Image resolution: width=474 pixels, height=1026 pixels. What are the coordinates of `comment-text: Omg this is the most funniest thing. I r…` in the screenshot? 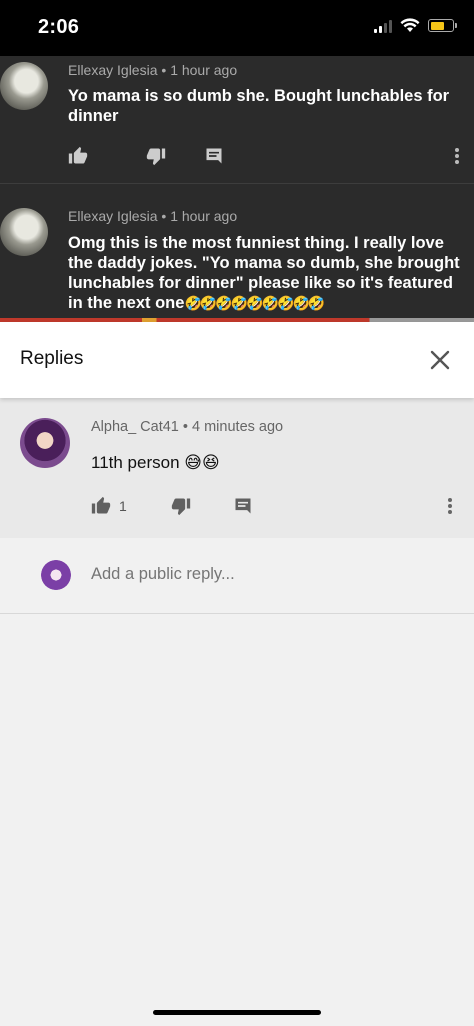 It's located at (266, 273).